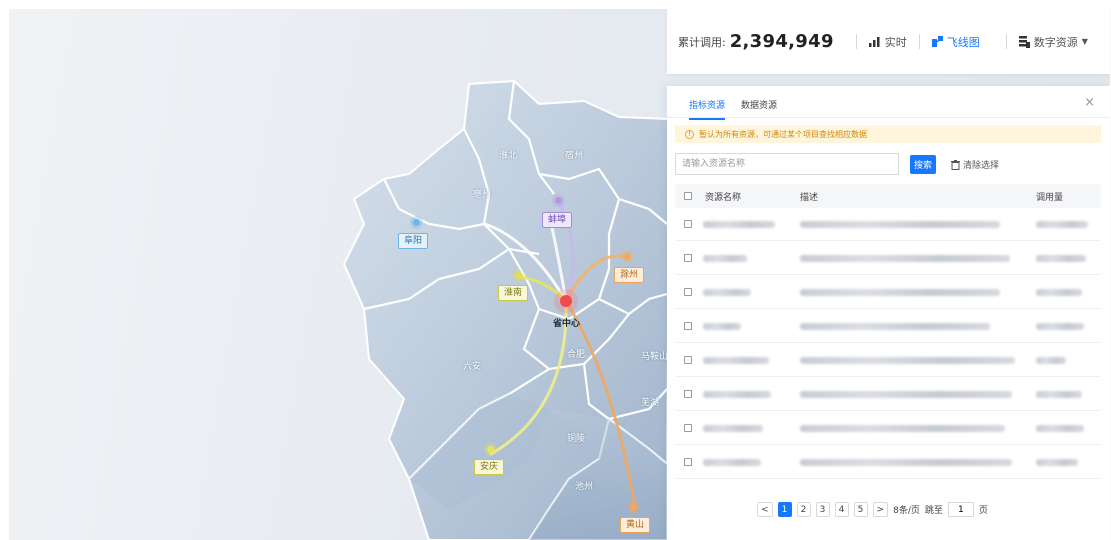 Image resolution: width=1111 pixels, height=540 pixels. I want to click on tab-divider, so click(888, 117).